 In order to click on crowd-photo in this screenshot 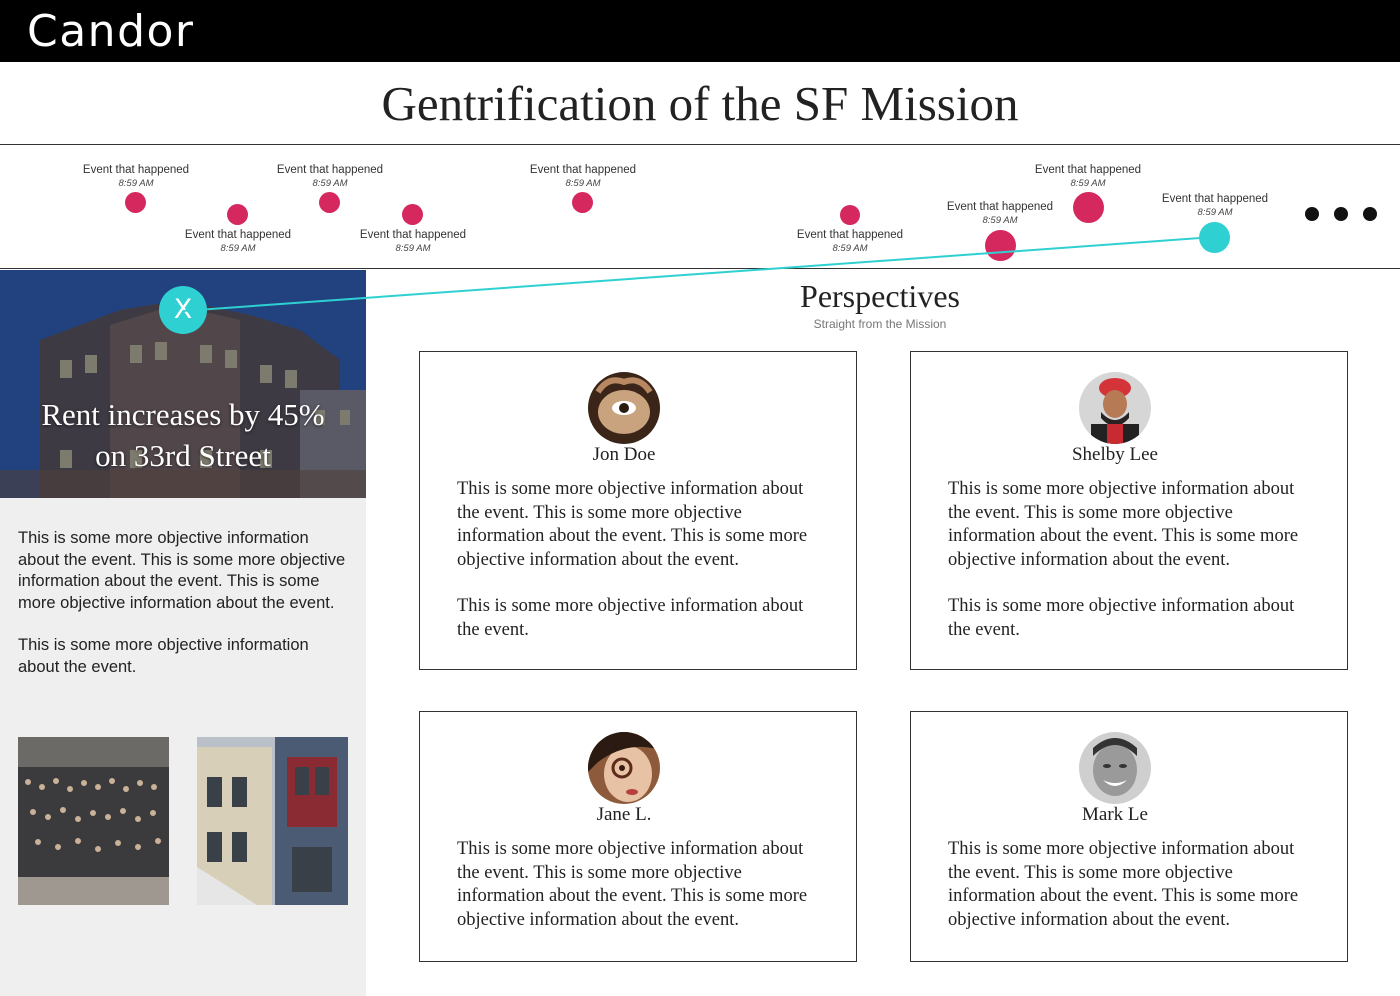, I will do `click(93, 821)`.